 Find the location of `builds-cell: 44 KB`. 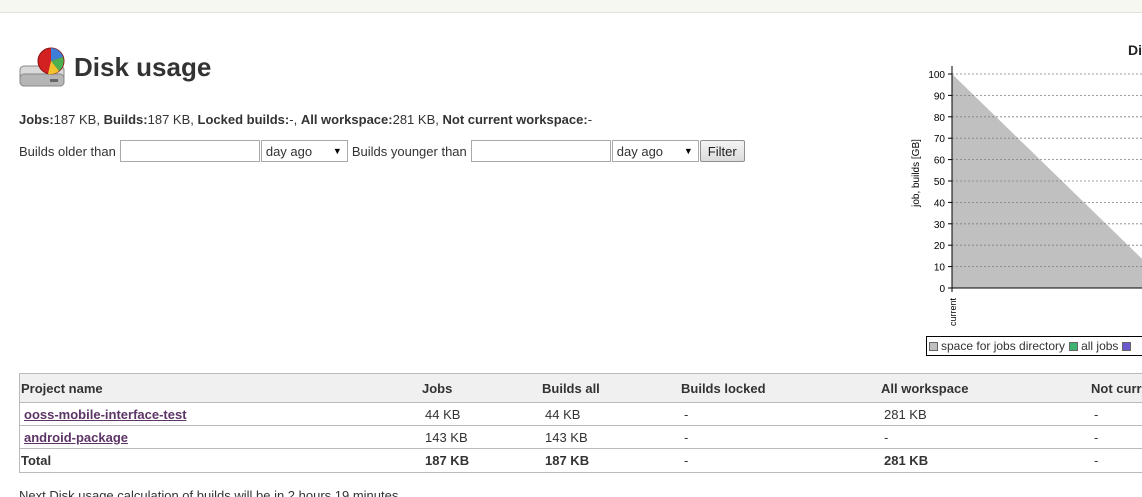

builds-cell: 44 KB is located at coordinates (610, 414).